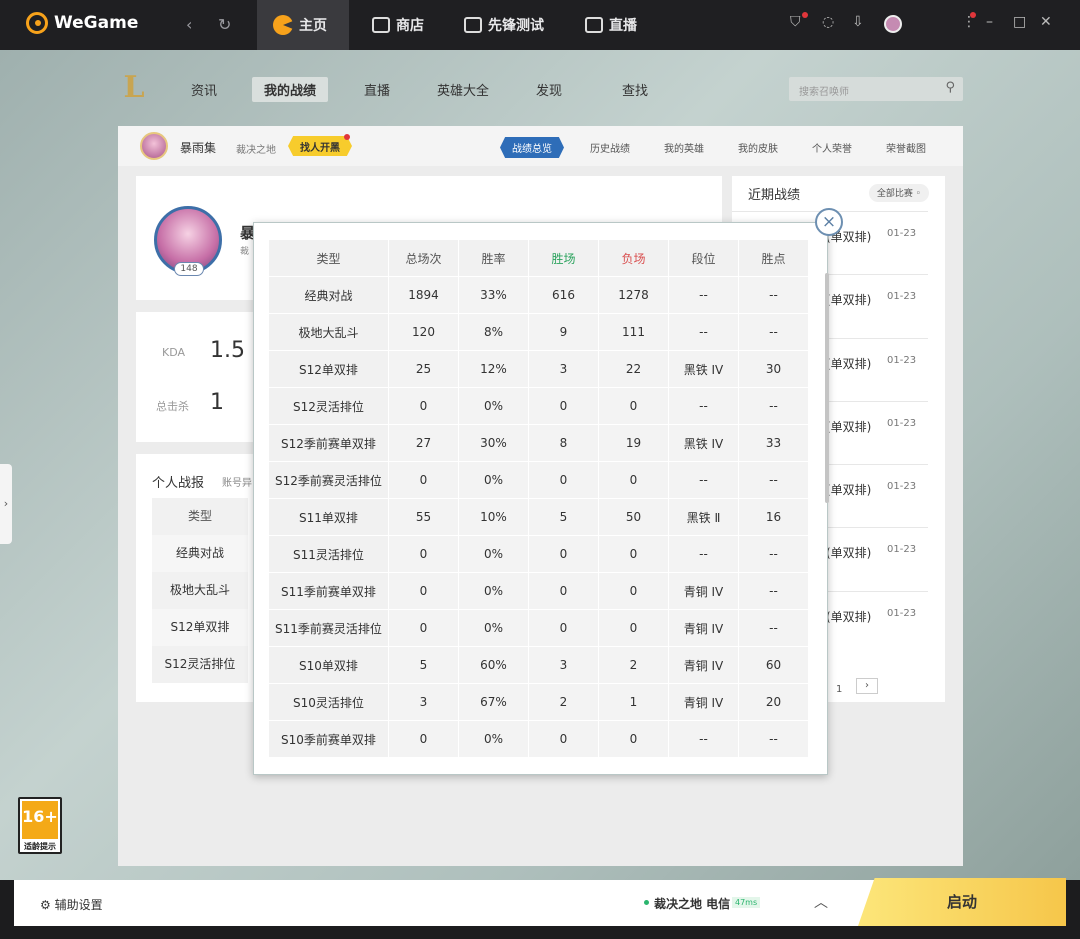 The height and width of the screenshot is (939, 1080). I want to click on tab-honor-screens: 荣誉截图, so click(906, 147).